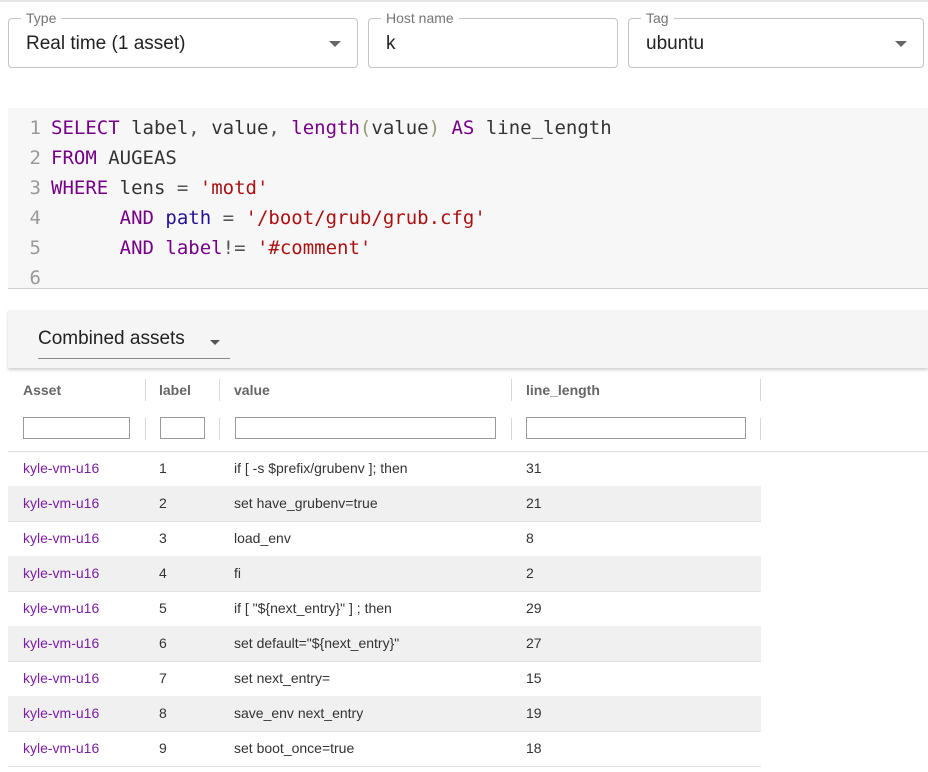 This screenshot has height=772, width=928. I want to click on code-token: lens, so click(142, 188).